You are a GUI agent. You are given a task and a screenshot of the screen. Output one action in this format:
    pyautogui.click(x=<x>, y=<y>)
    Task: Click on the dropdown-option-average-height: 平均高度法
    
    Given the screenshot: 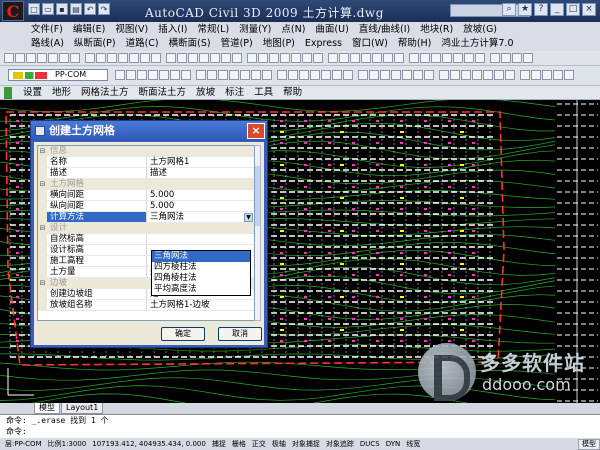 What is the action you would take?
    pyautogui.click(x=201, y=289)
    